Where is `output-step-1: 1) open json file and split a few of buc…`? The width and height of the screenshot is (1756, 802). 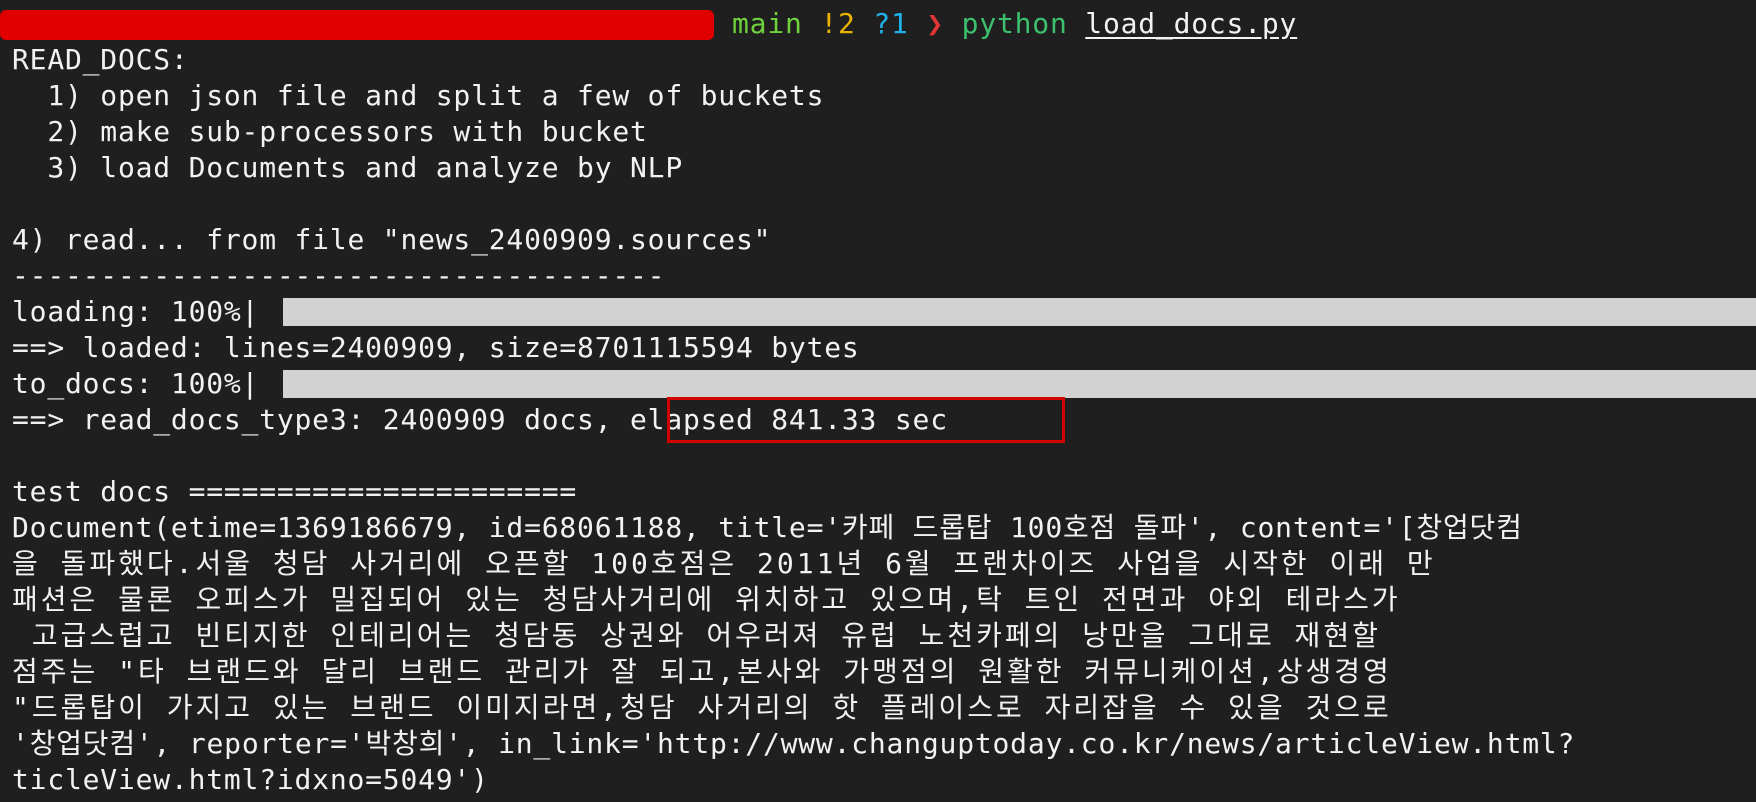
output-step-1: 1) open json file and split a few of buc… is located at coordinates (418, 95).